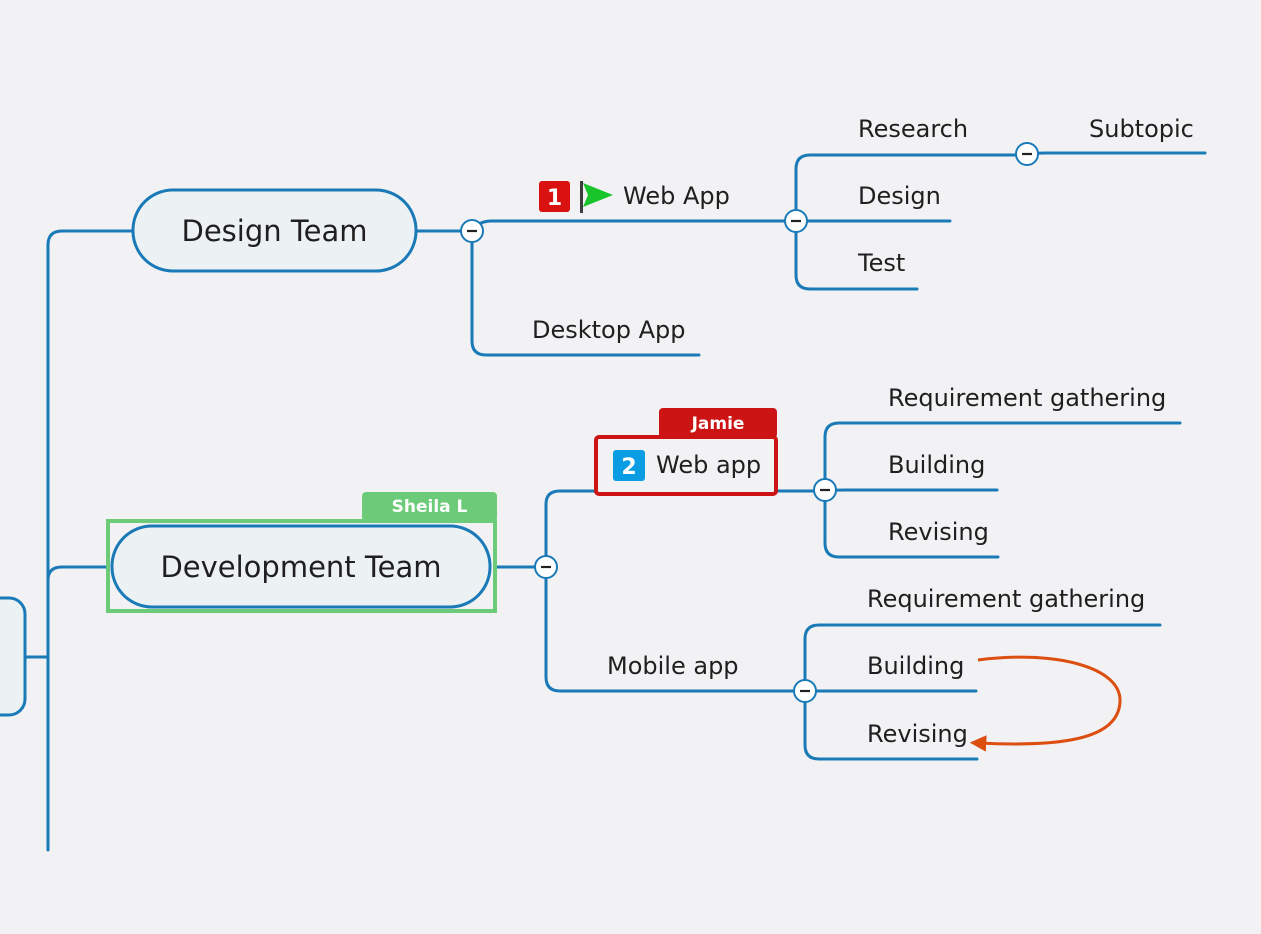  Describe the element at coordinates (708, 465) in the screenshot. I see `web-app-dev-label: Web app` at that location.